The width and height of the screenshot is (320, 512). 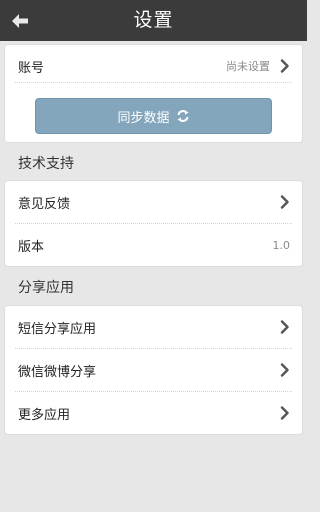 I want to click on version-value: 1.0, so click(x=281, y=245).